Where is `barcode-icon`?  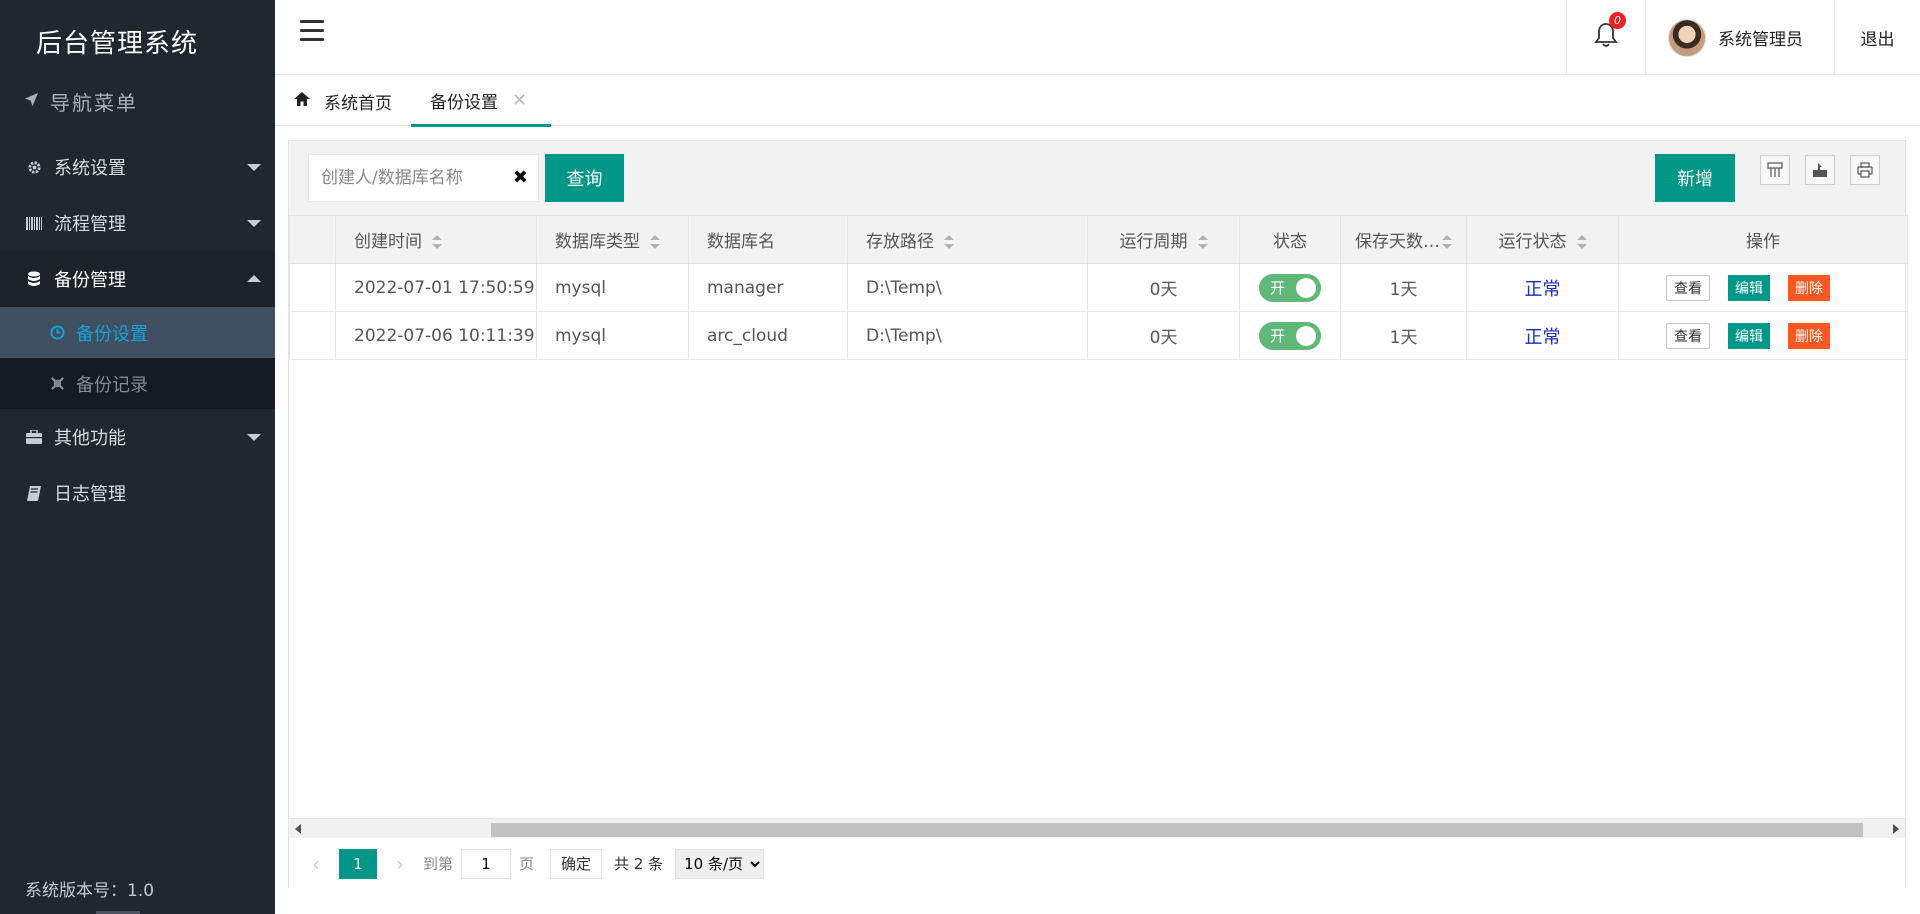
barcode-icon is located at coordinates (34, 223).